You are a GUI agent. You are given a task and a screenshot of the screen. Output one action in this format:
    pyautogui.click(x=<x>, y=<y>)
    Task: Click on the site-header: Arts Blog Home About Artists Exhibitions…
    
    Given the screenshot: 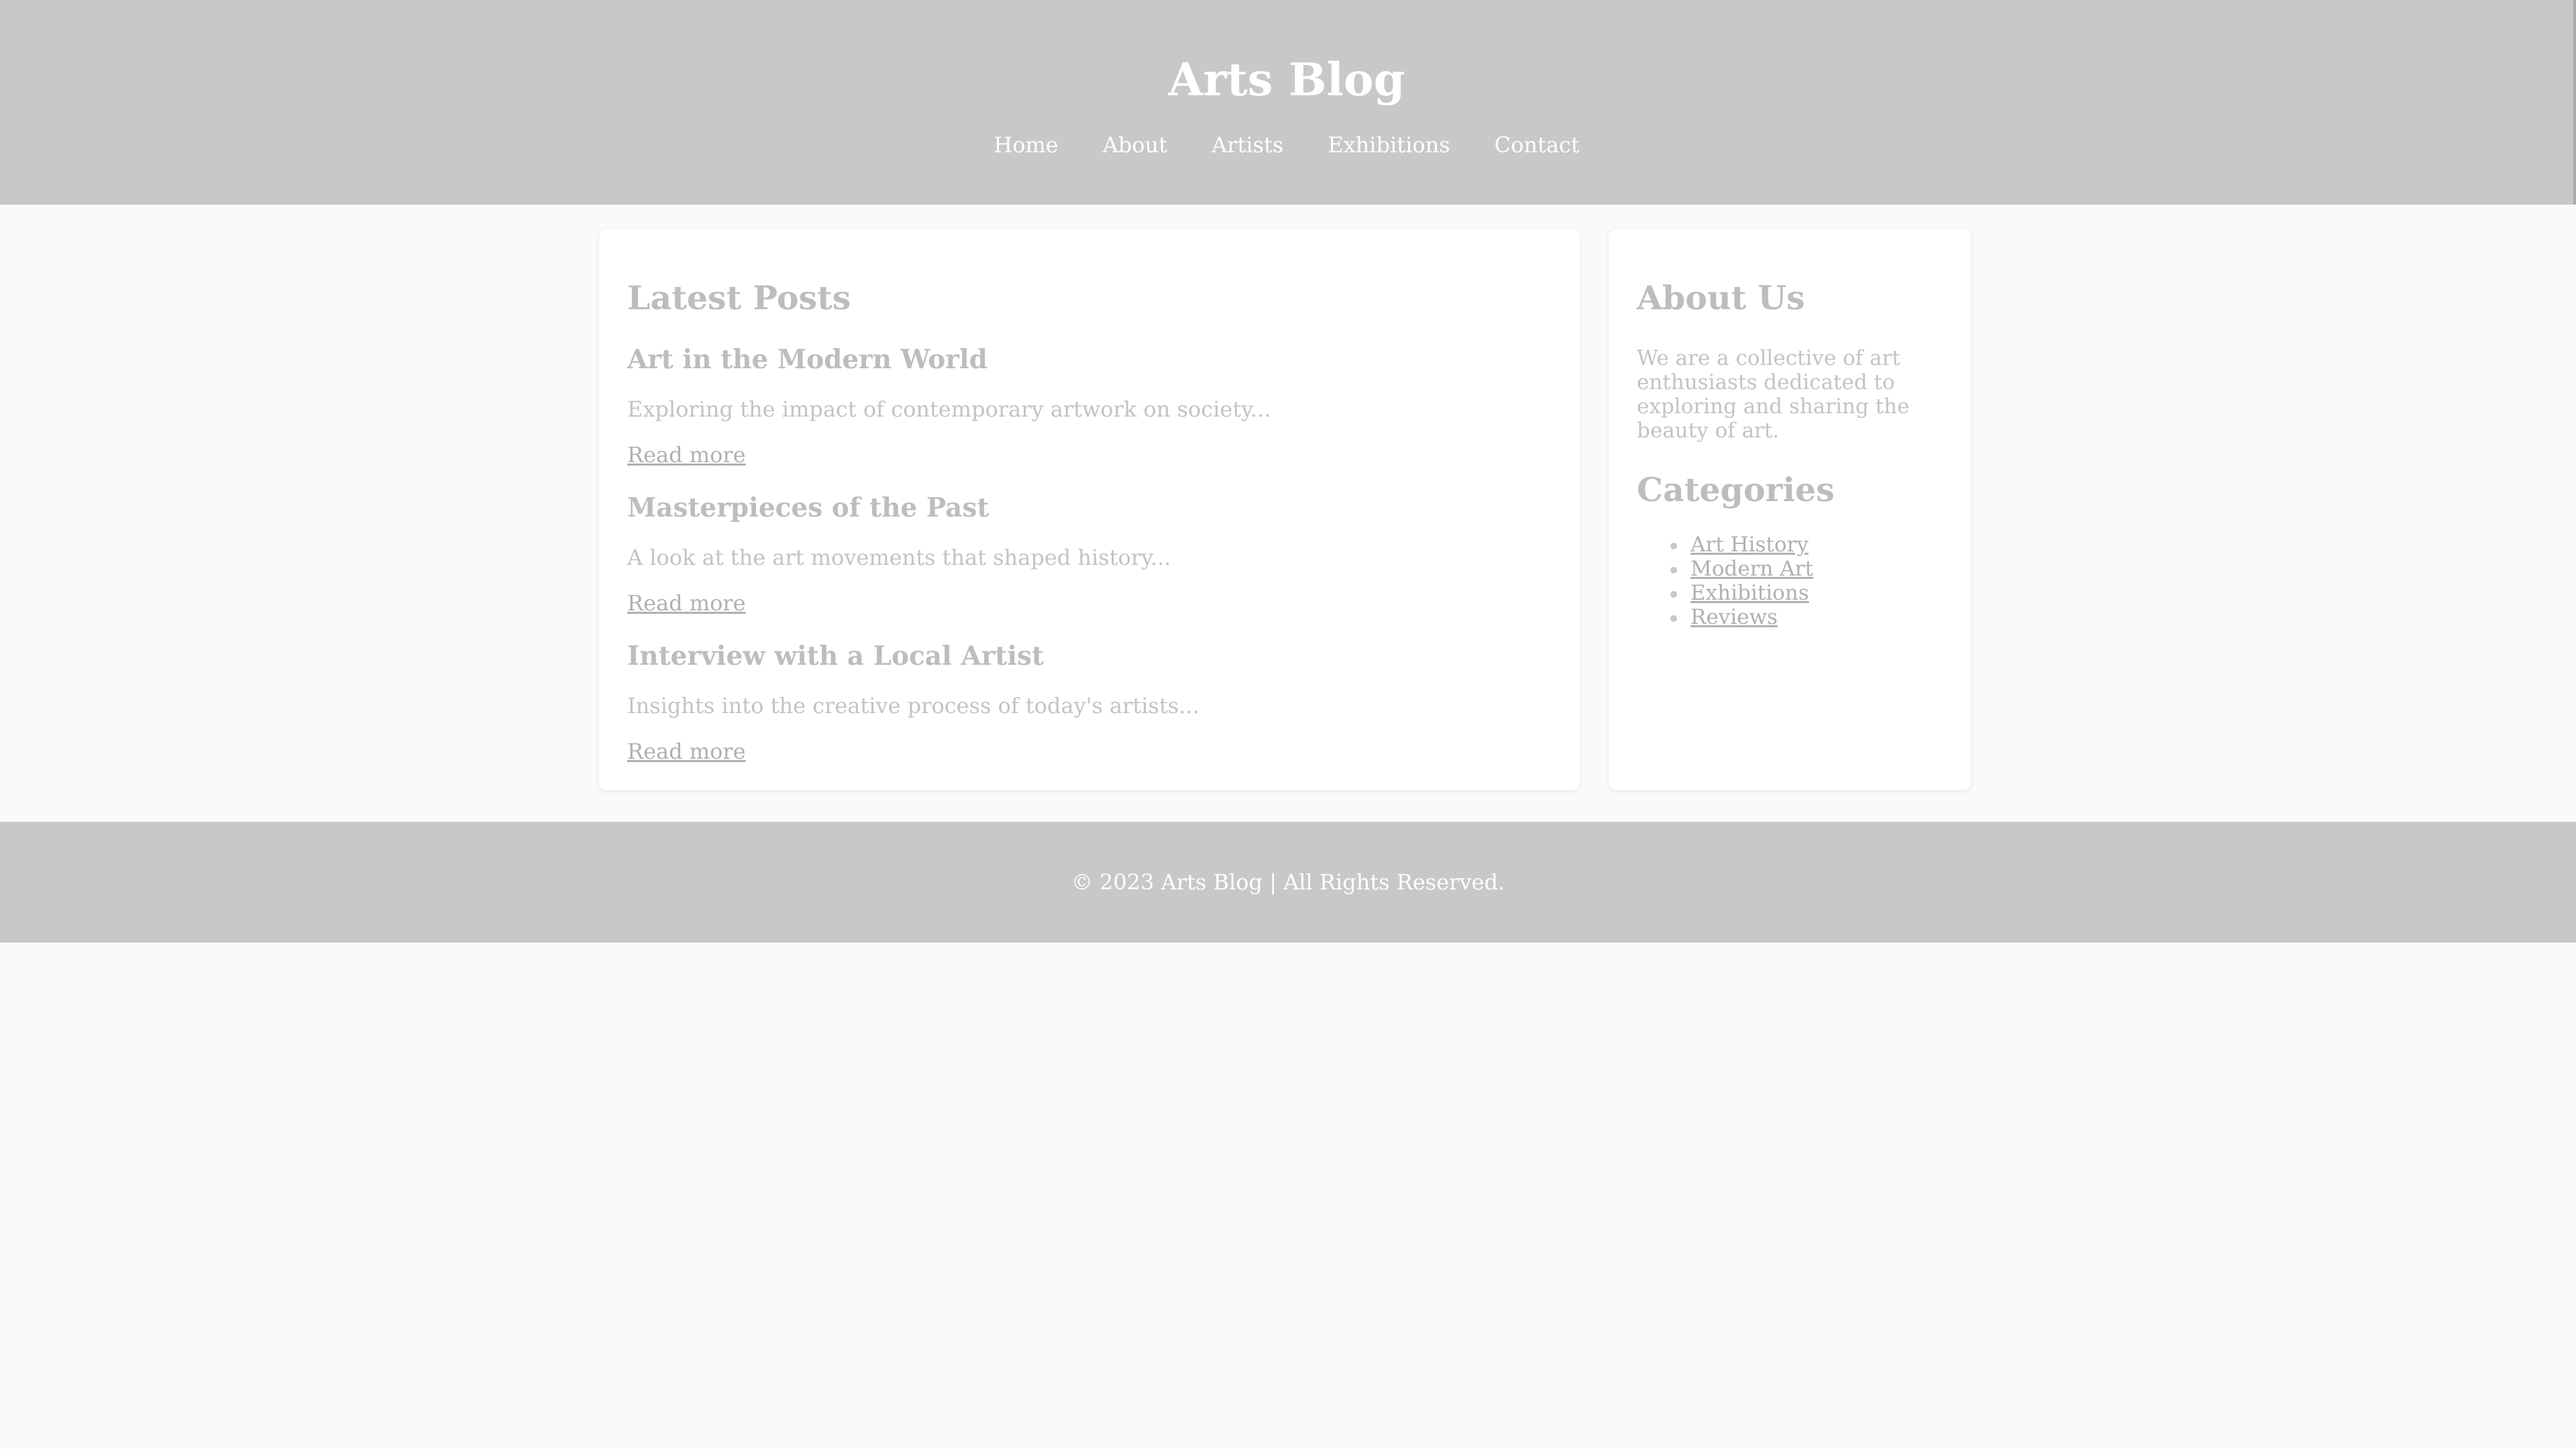 What is the action you would take?
    pyautogui.click(x=1288, y=102)
    